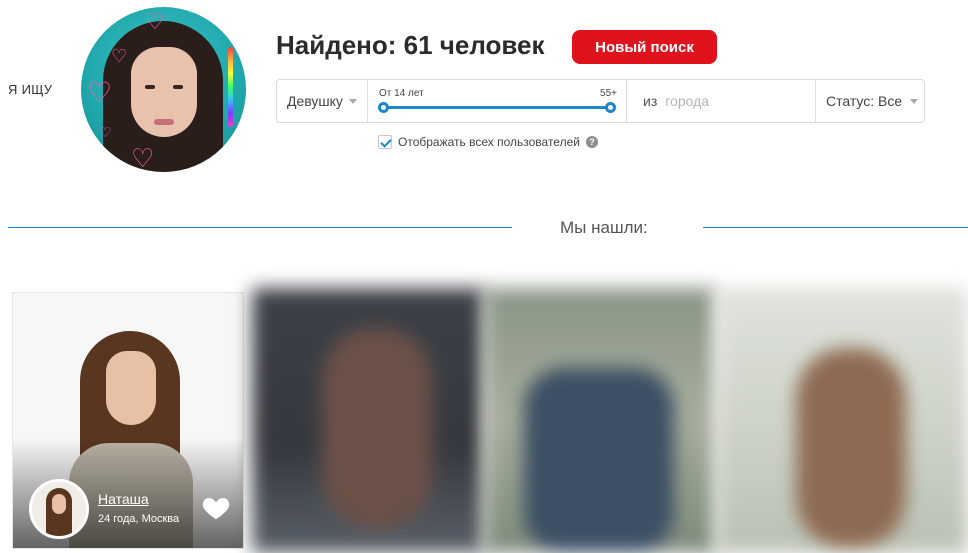  I want to click on photo-face, so click(131, 388).